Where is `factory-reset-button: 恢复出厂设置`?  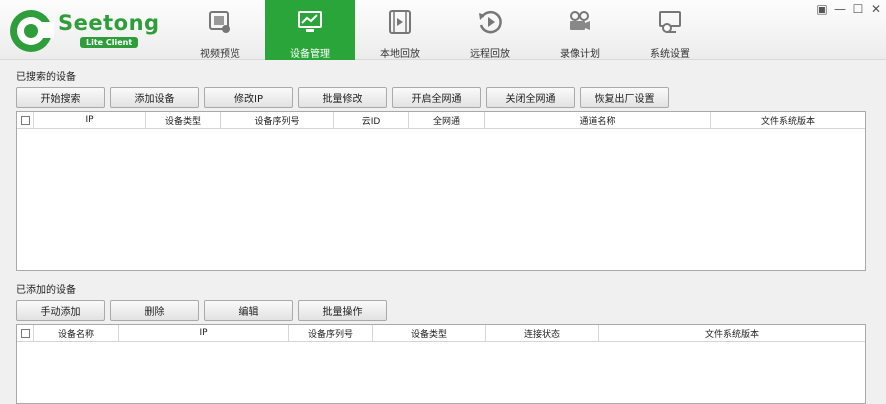 factory-reset-button: 恢复出厂设置 is located at coordinates (624, 97).